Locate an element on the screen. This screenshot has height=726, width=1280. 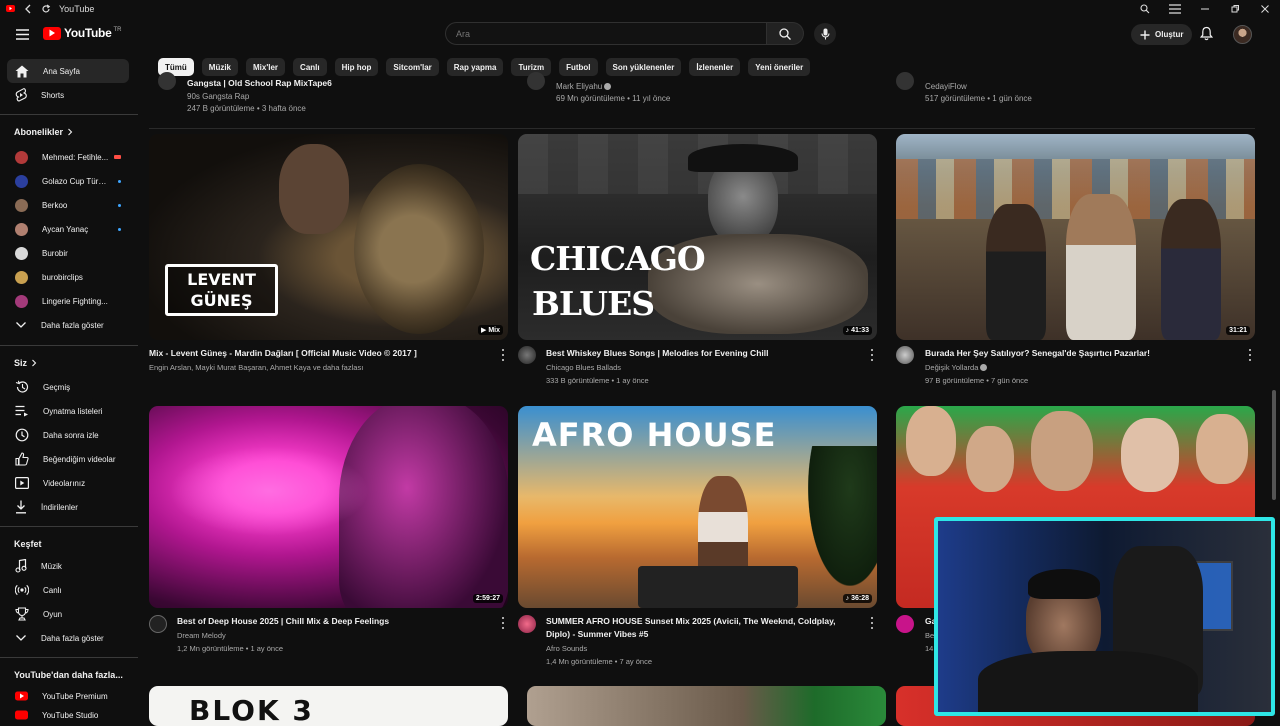
filter-chip: Hip hop is located at coordinates (356, 67).